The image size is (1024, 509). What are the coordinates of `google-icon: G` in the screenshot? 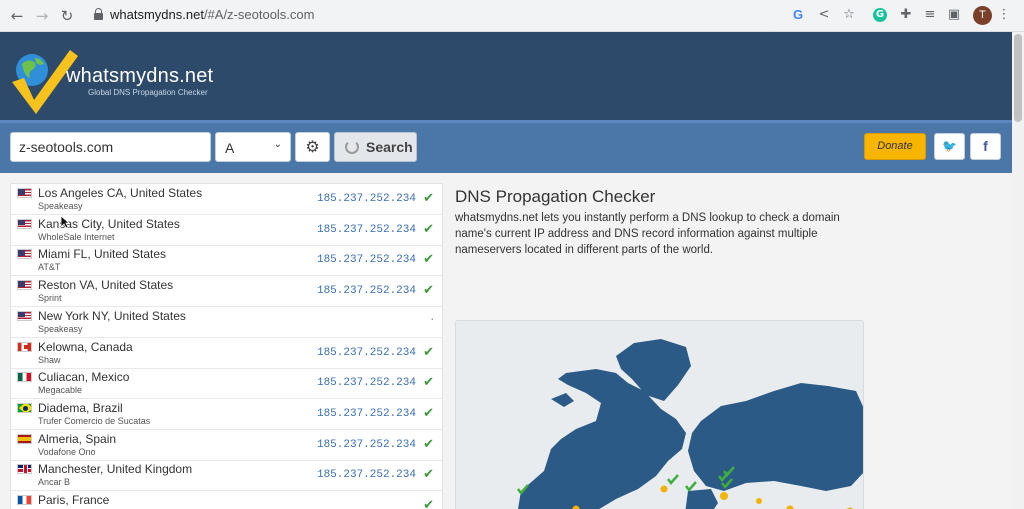 It's located at (798, 15).